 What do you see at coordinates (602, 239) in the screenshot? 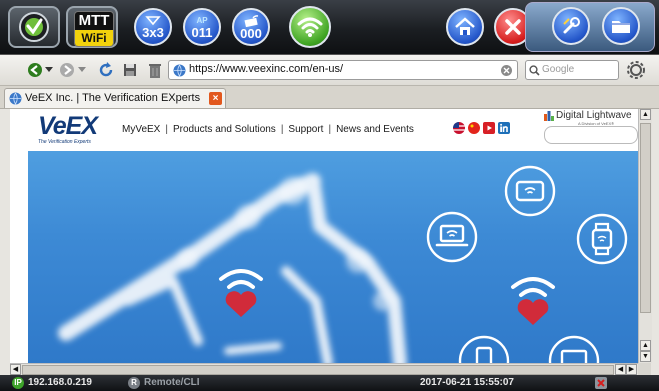
I see `smartwatch-icon` at bounding box center [602, 239].